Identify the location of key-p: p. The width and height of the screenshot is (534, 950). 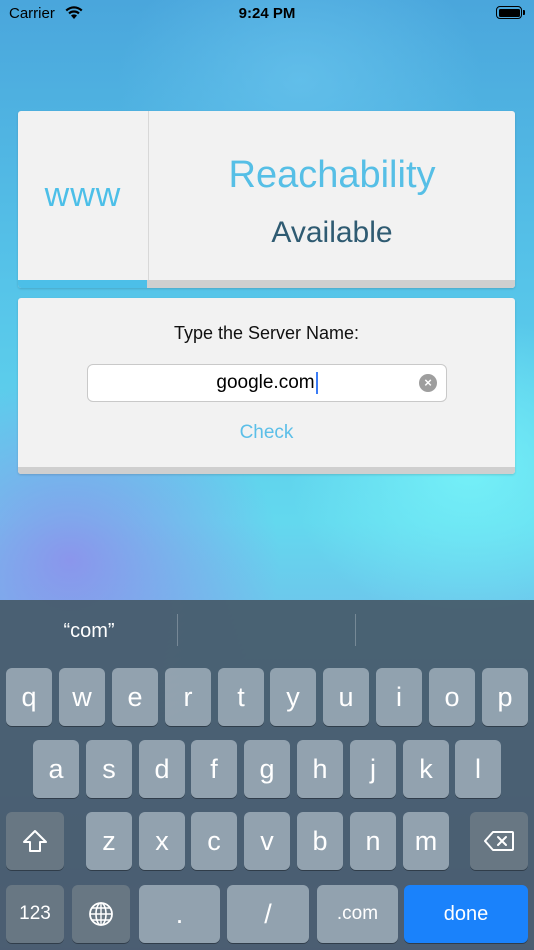
(505, 697).